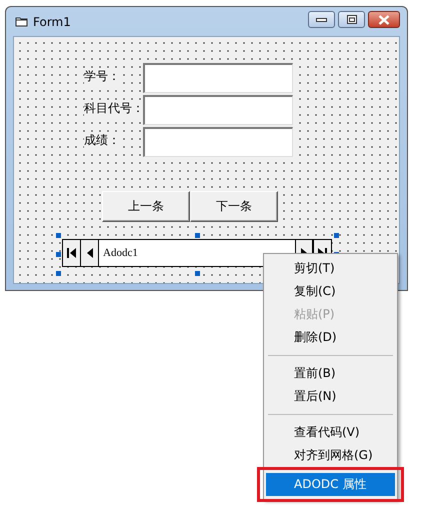  What do you see at coordinates (120, 253) in the screenshot?
I see `adodc-caption: Adodc1` at bounding box center [120, 253].